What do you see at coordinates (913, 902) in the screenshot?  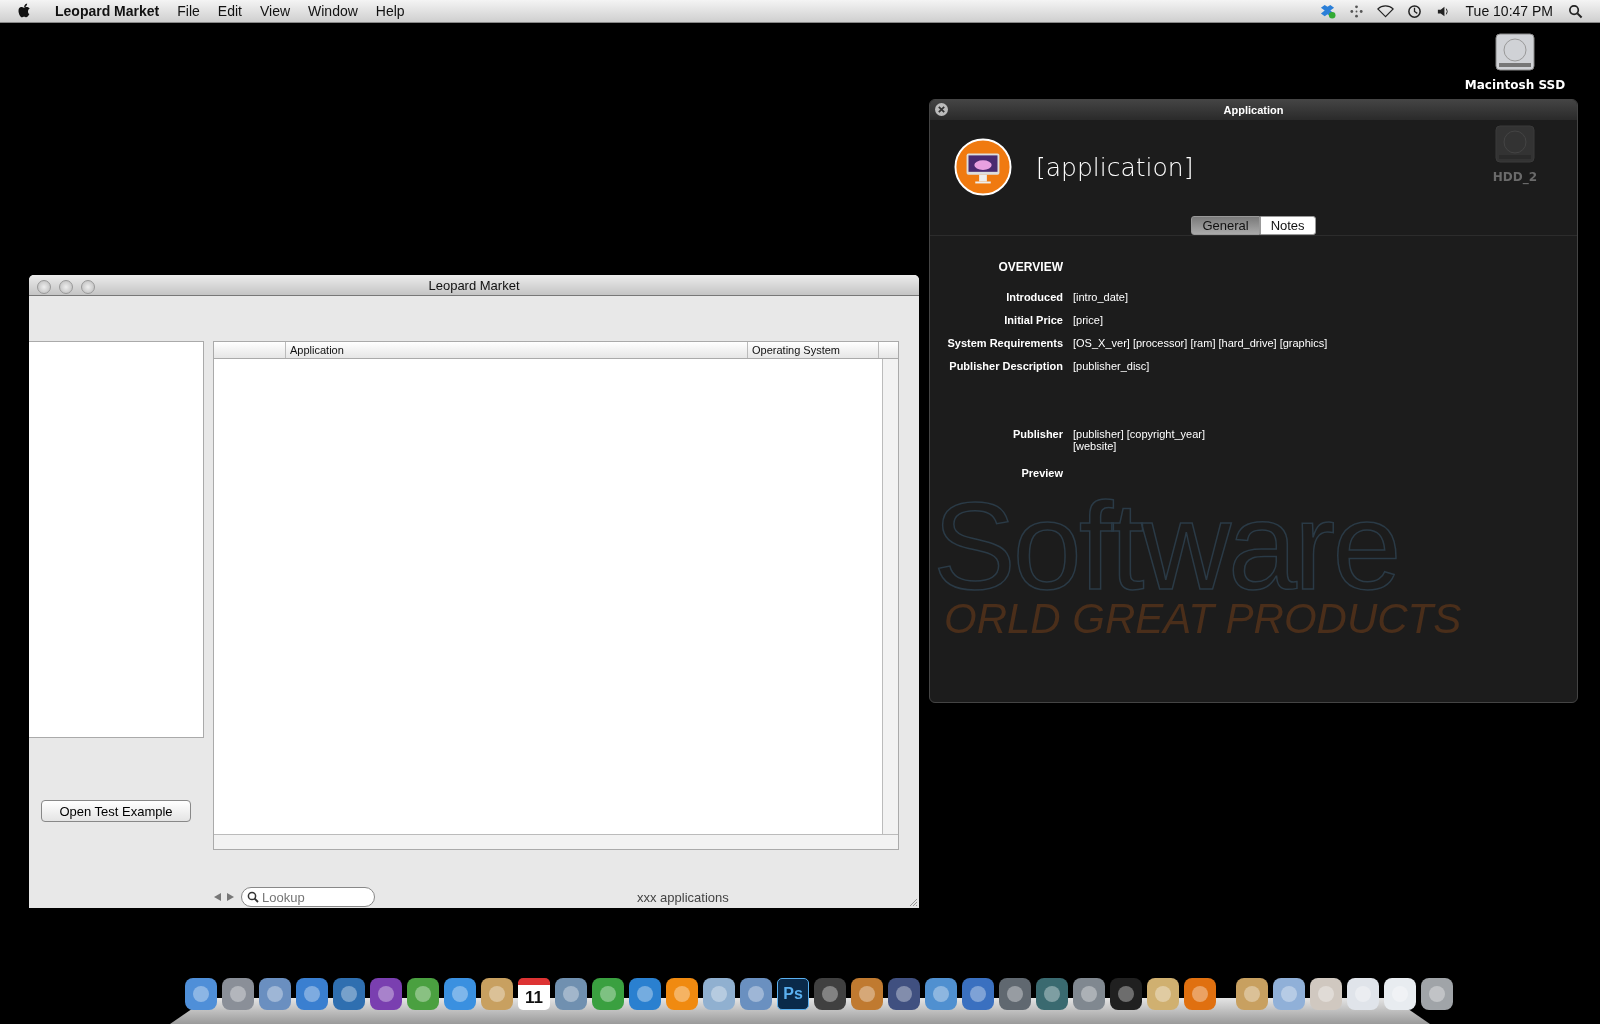 I see `resize-grip-icon` at bounding box center [913, 902].